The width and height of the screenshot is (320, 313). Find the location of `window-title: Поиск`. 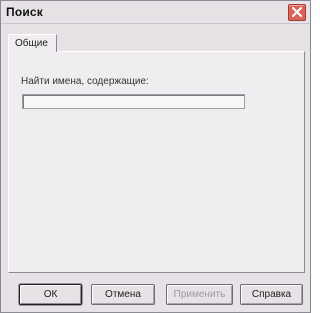

window-title: Поиск is located at coordinates (25, 12).